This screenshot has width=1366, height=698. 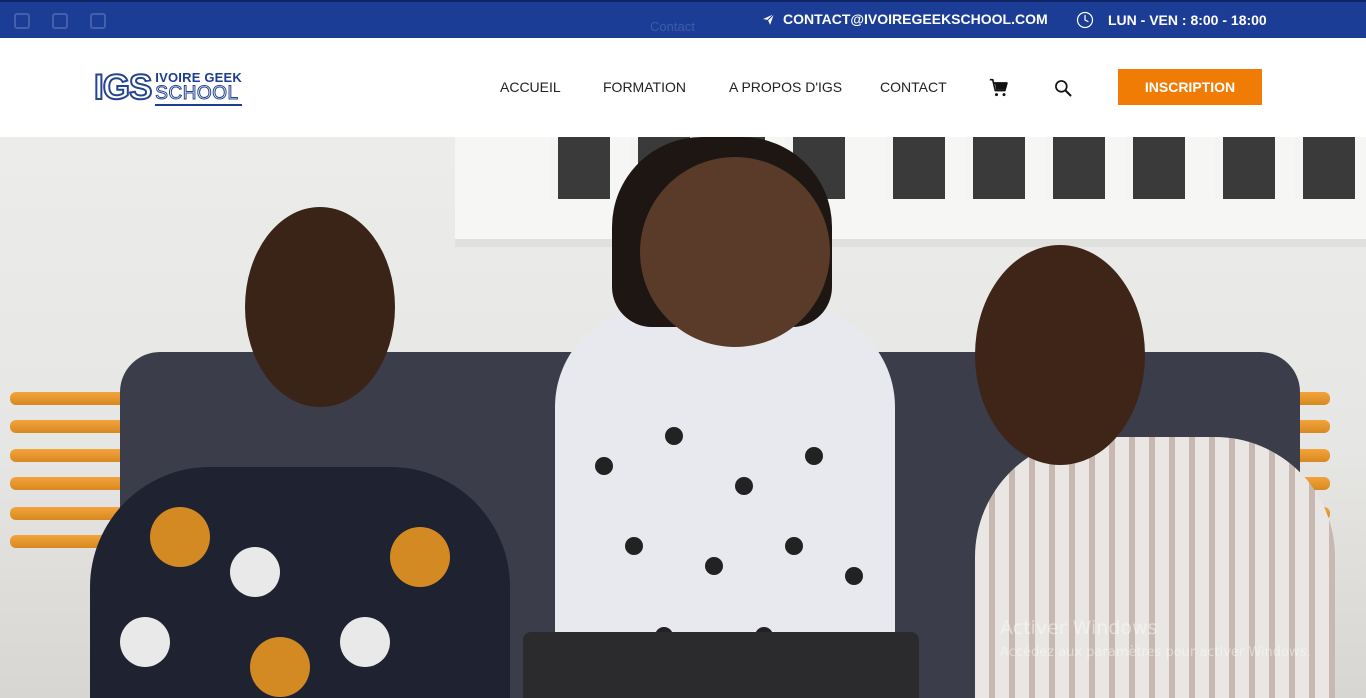 What do you see at coordinates (721, 665) in the screenshot?
I see `laptop` at bounding box center [721, 665].